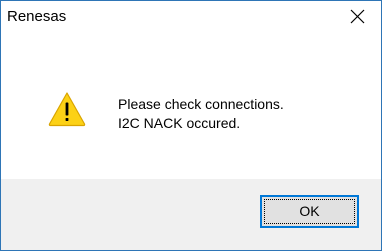 The height and width of the screenshot is (251, 382). I want to click on close-icon, so click(357, 16).